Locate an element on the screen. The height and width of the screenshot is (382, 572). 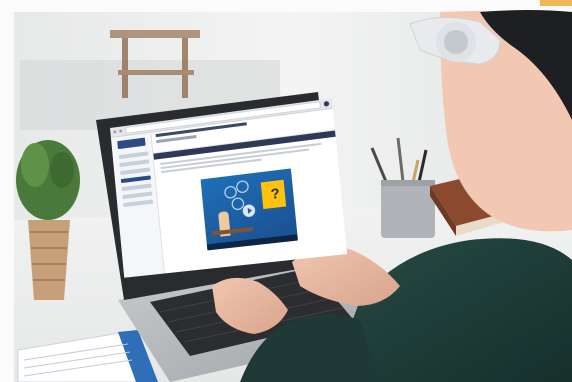
lesson-video: ? is located at coordinates (249, 209).